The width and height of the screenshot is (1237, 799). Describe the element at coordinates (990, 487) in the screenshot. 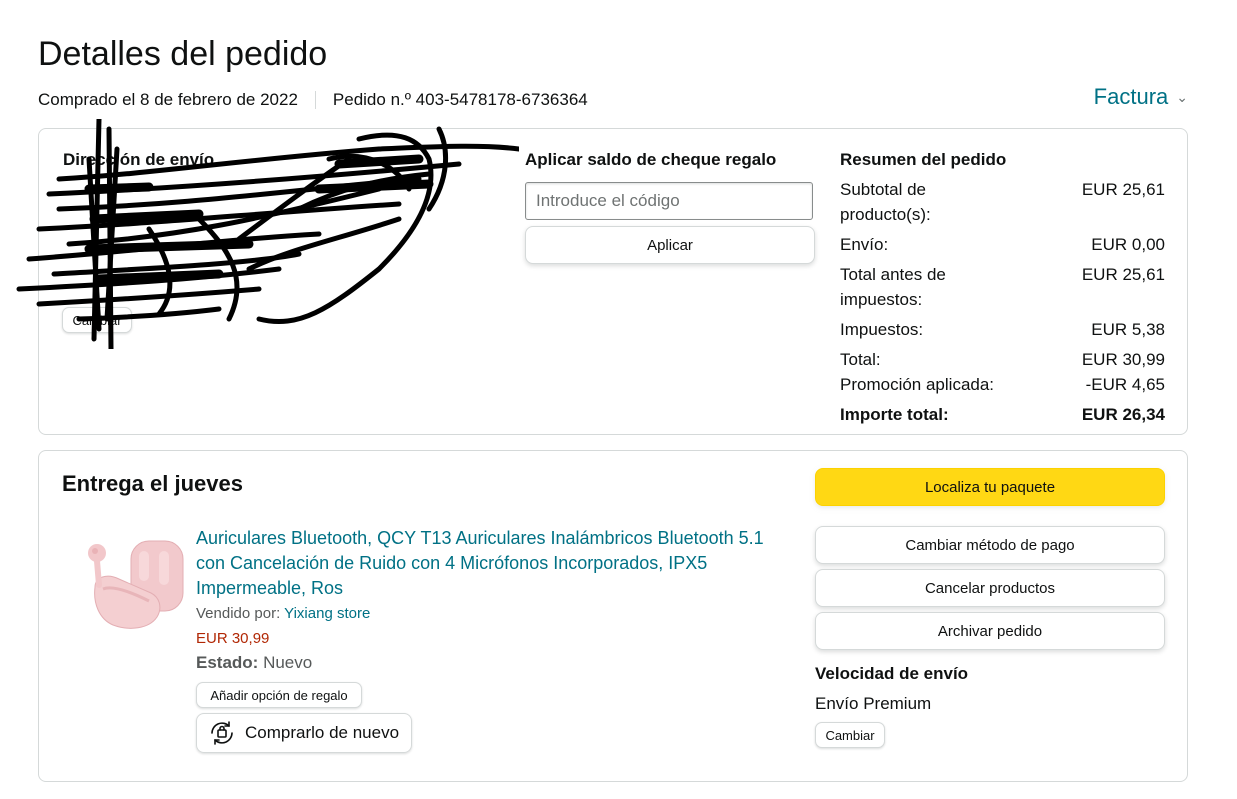

I see `track-package-button: Localiza tu paquete` at that location.